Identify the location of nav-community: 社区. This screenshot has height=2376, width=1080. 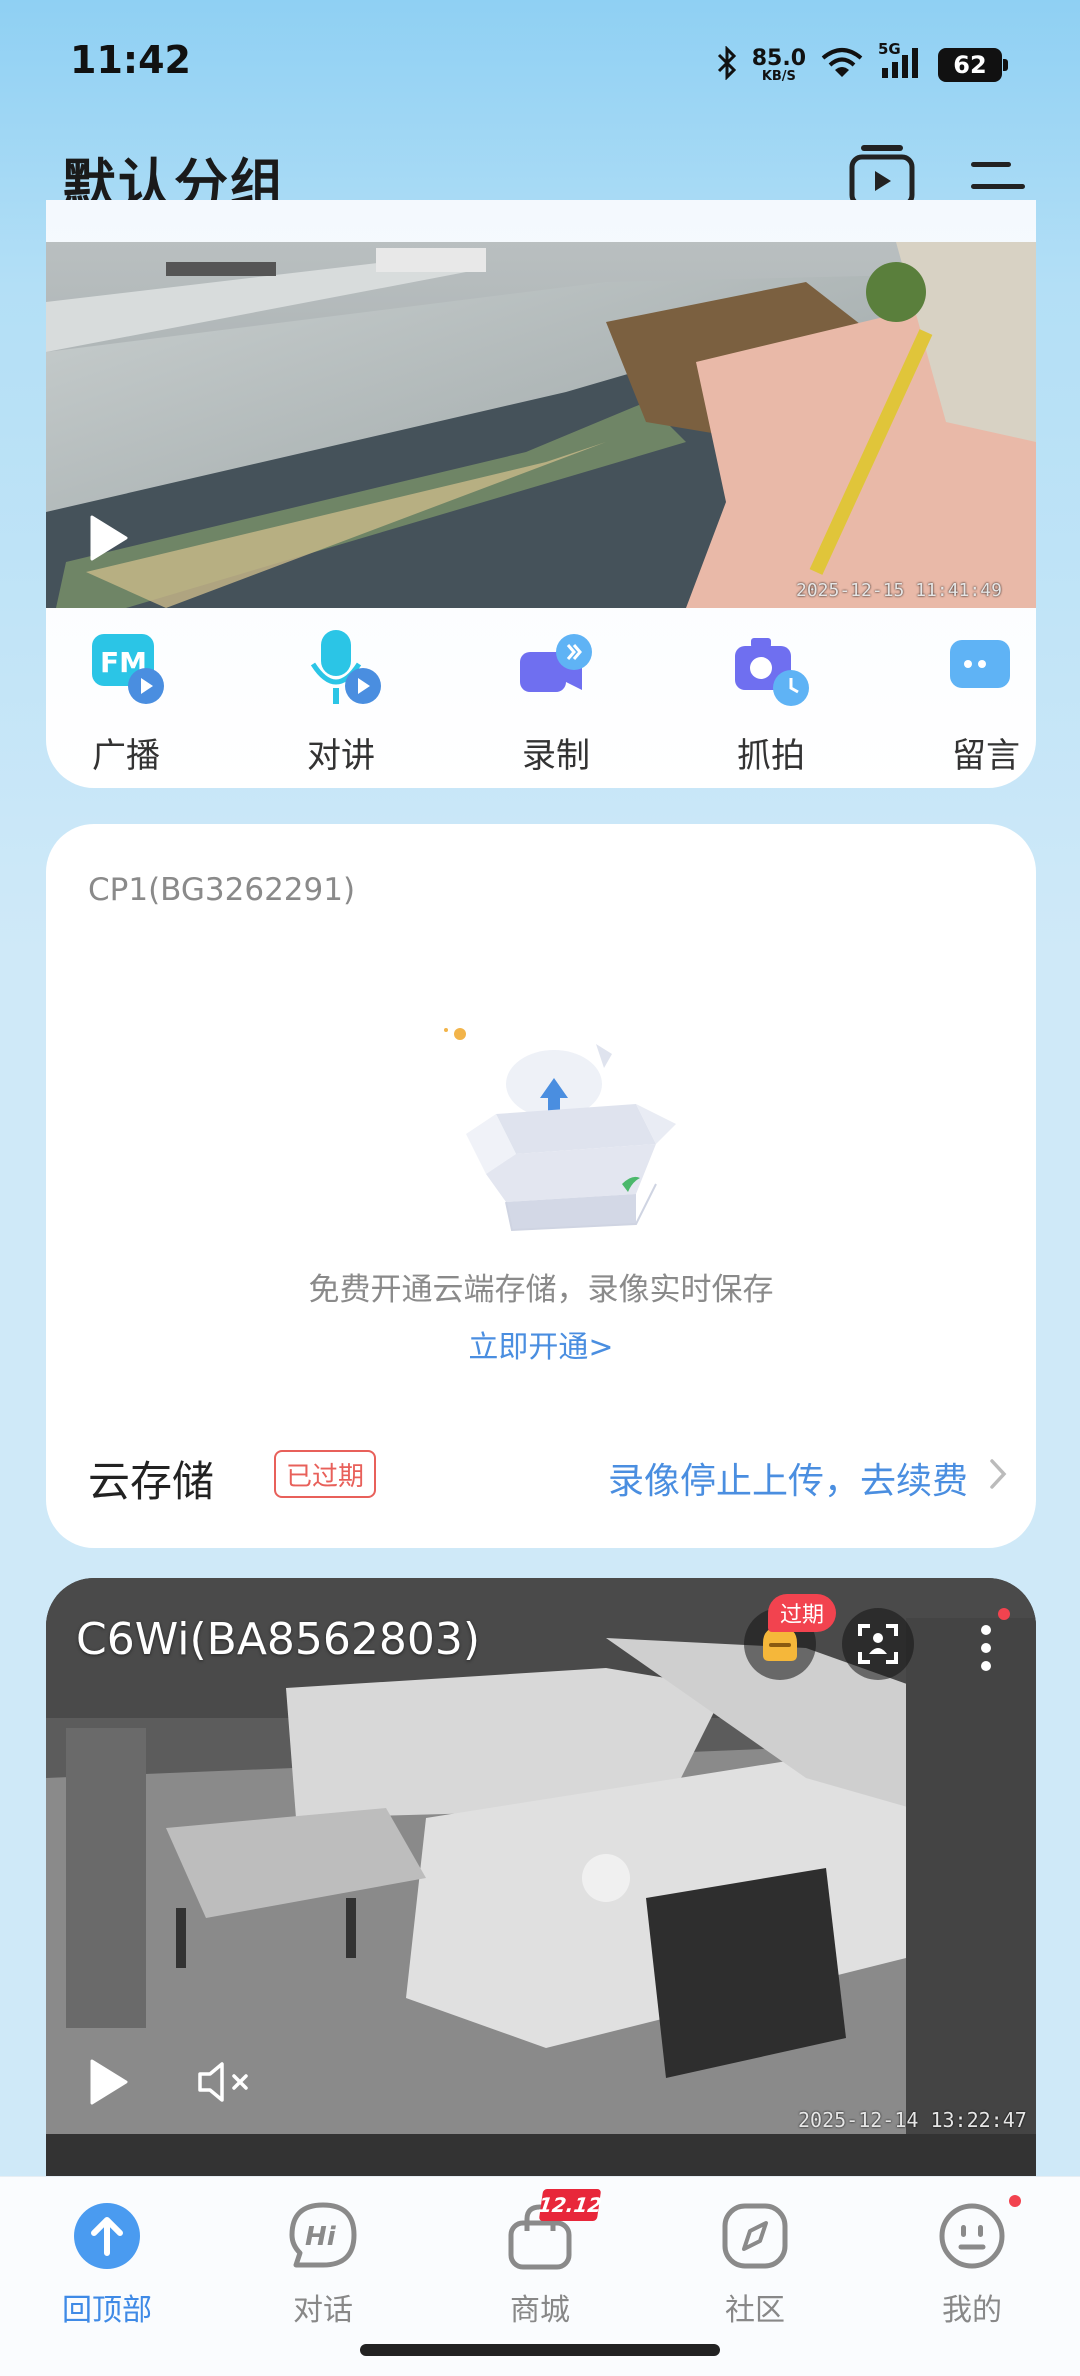
(755, 2266).